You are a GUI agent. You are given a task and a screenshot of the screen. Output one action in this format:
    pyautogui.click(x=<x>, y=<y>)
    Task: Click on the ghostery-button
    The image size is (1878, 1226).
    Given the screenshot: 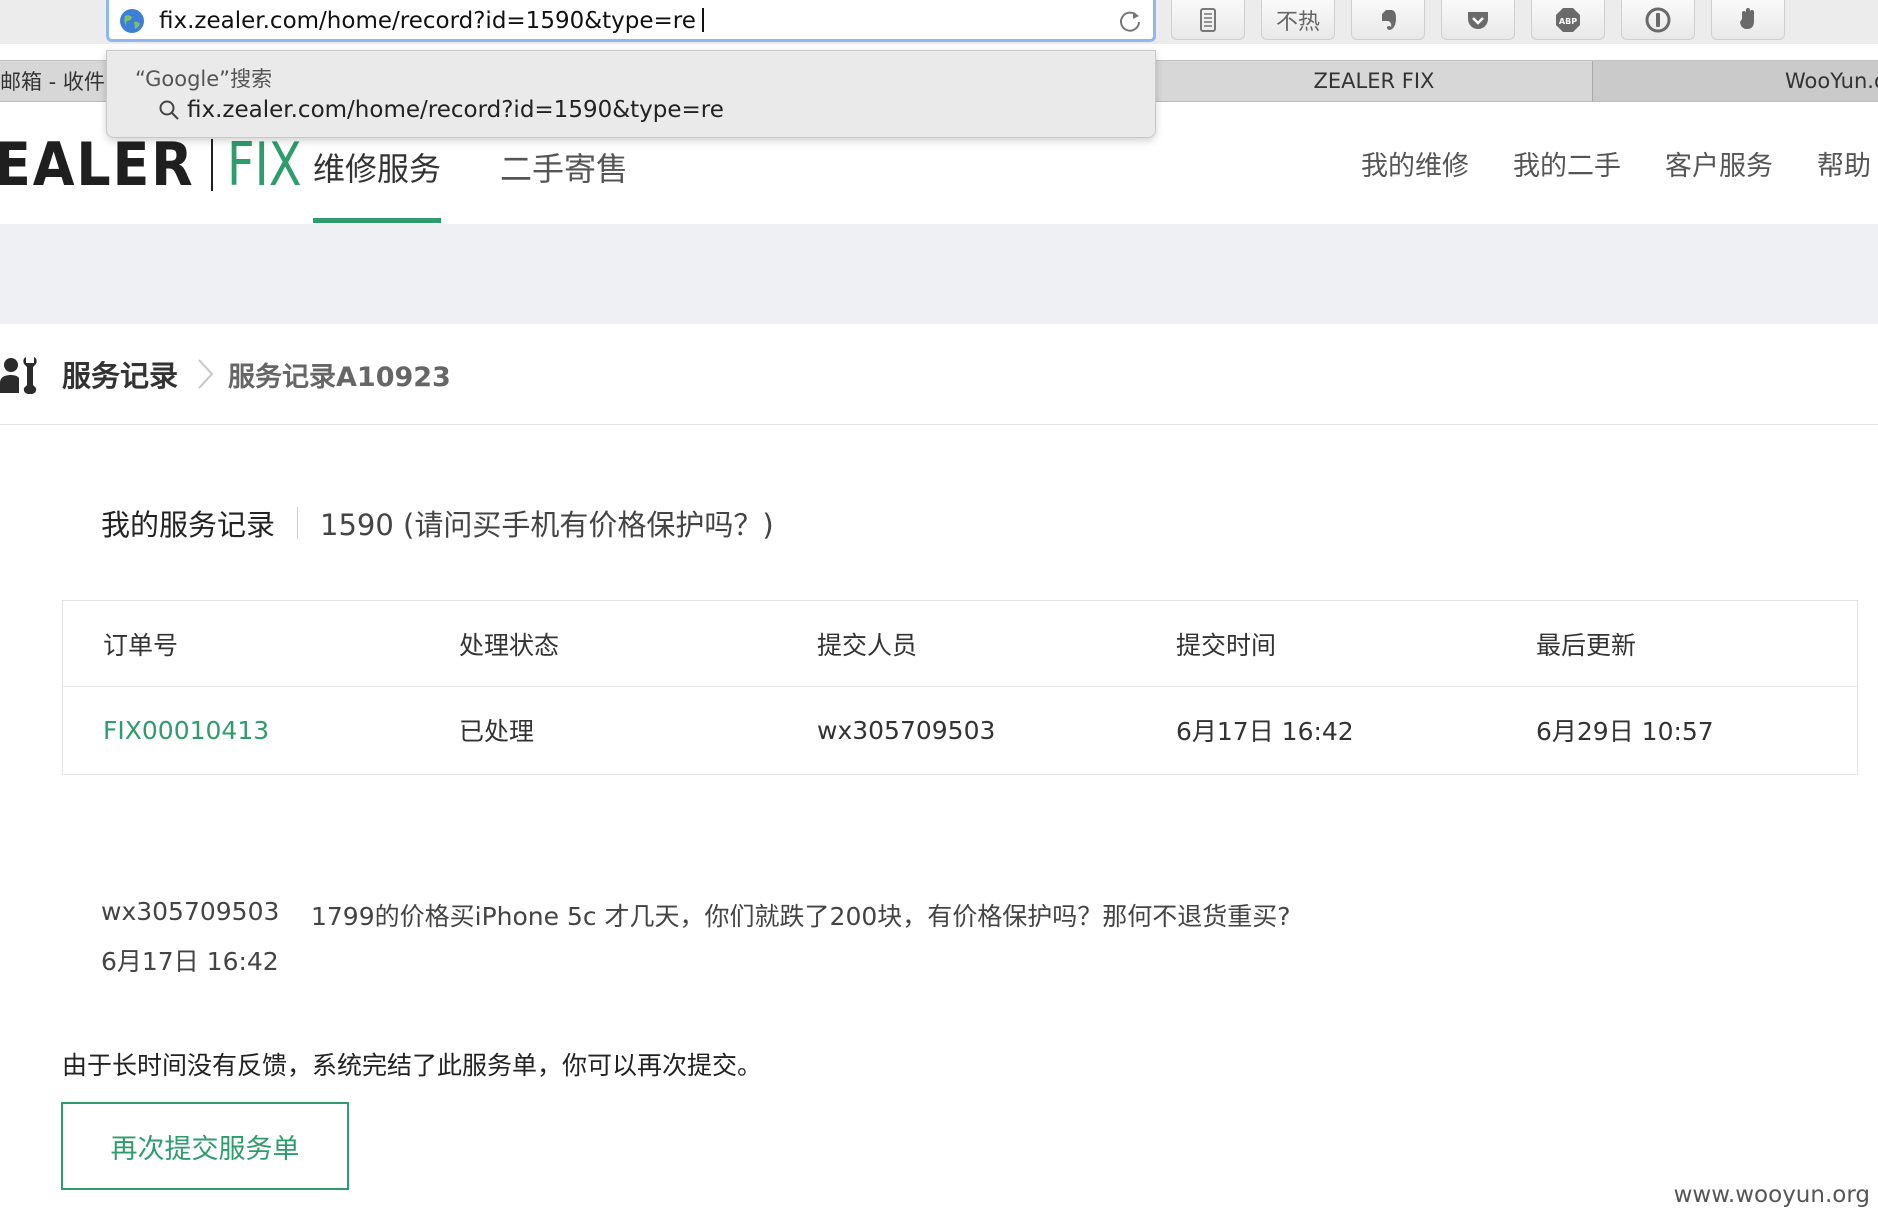 What is the action you would take?
    pyautogui.click(x=1748, y=20)
    